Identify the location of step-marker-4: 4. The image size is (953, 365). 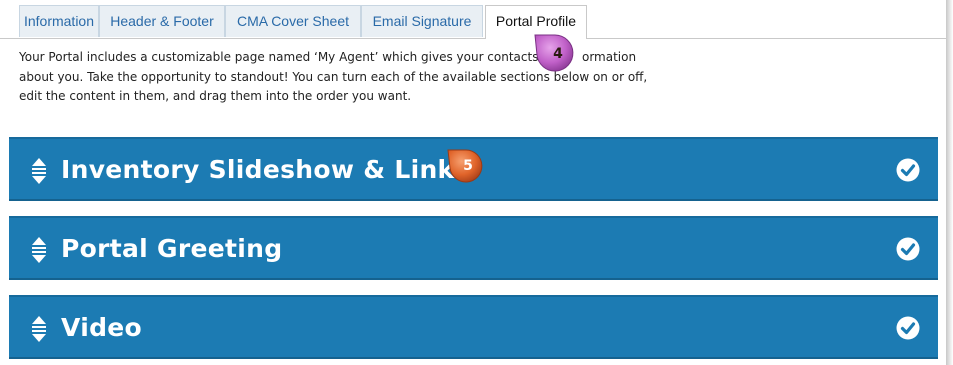
(554, 54).